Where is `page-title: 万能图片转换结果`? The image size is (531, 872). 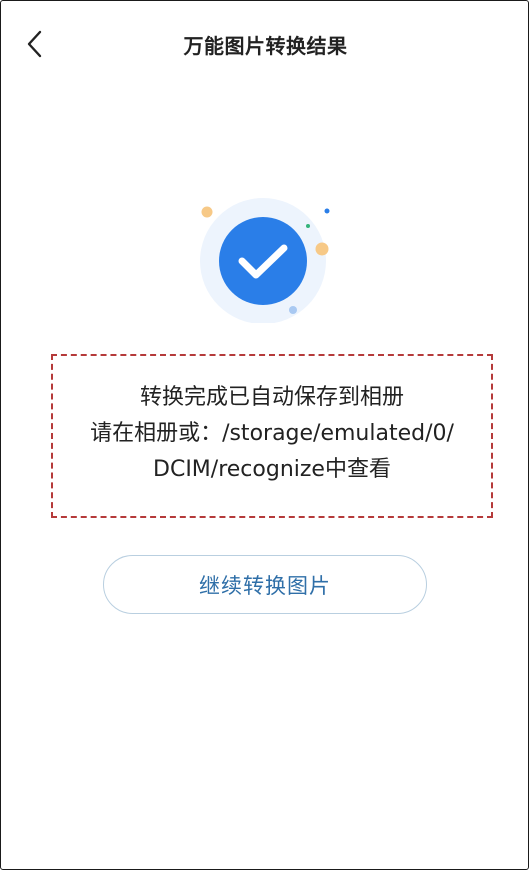
page-title: 万能图片转换结果 is located at coordinates (265, 46).